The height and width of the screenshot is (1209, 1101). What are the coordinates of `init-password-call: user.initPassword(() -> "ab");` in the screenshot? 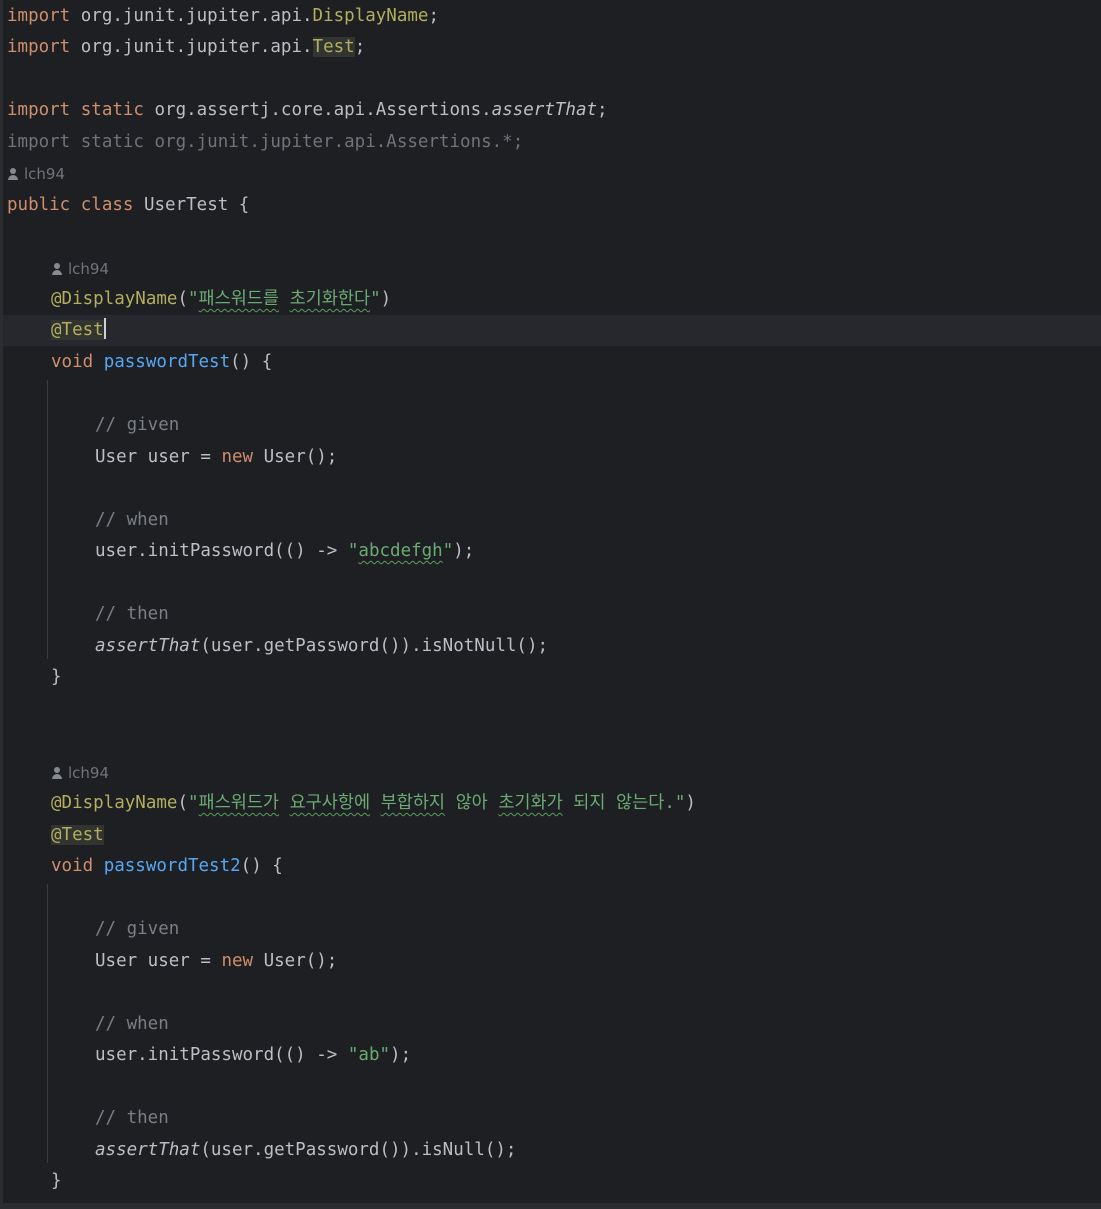 It's located at (253, 1055).